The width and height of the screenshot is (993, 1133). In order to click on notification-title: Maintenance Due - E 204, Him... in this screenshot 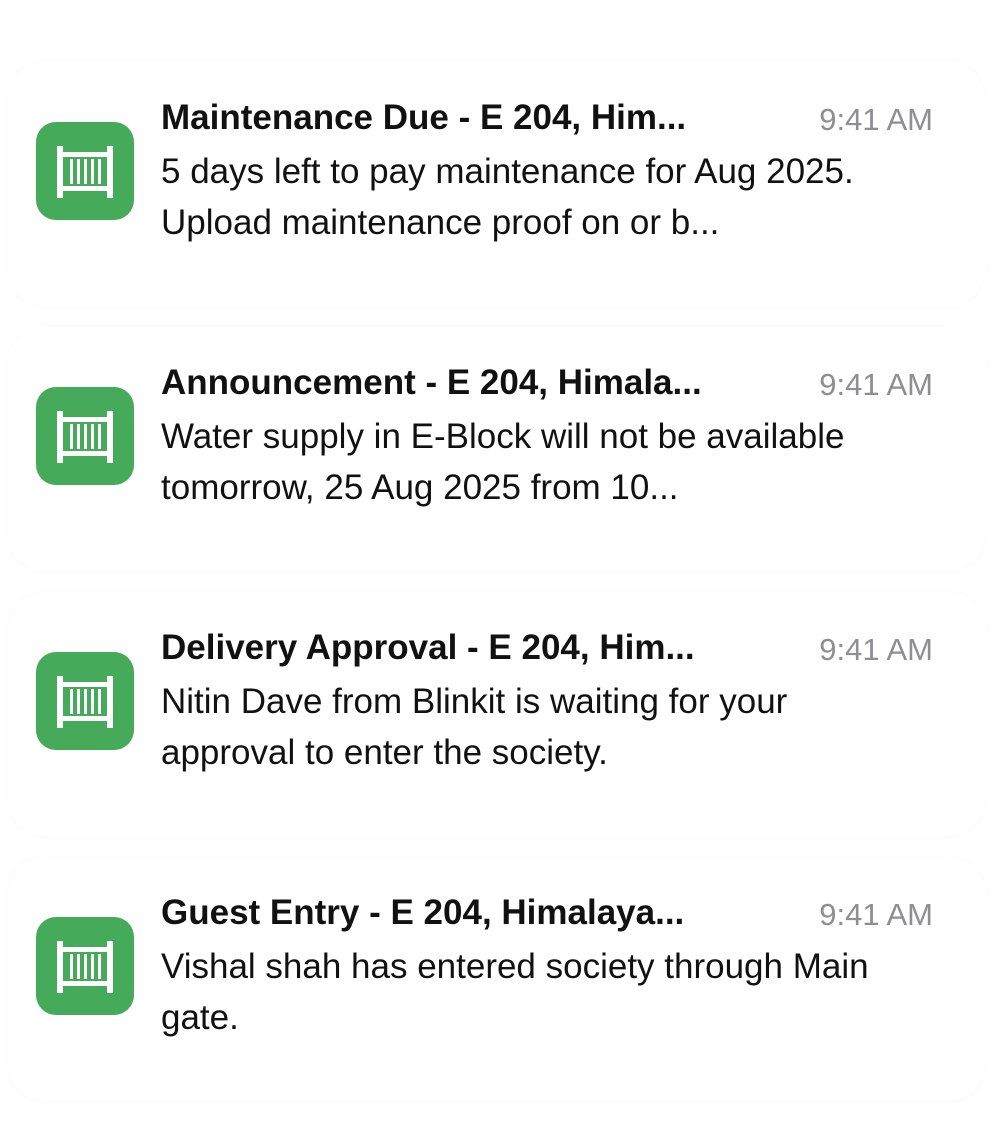, I will do `click(424, 117)`.